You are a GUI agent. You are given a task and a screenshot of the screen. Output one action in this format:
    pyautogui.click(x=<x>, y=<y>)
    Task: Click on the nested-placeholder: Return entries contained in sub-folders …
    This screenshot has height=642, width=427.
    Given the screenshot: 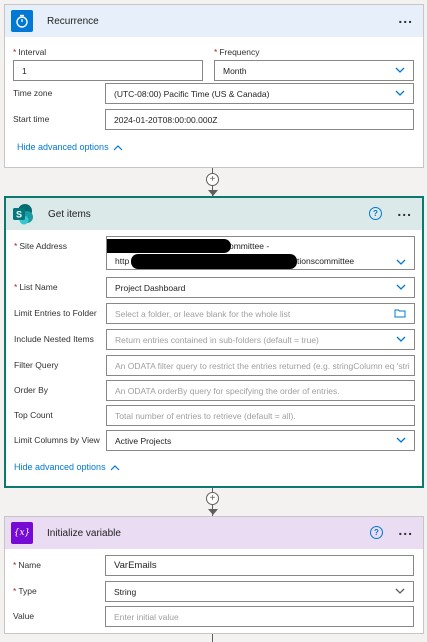 What is the action you would take?
    pyautogui.click(x=217, y=339)
    